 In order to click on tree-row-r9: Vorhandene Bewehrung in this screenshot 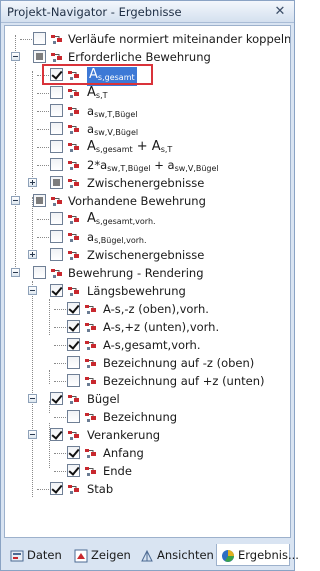, I will do `click(147, 201)`.